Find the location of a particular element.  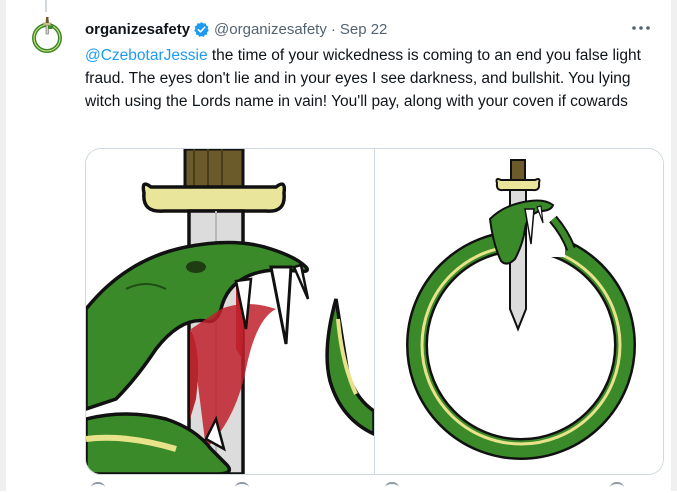

window-right-edge is located at coordinates (674, 245).